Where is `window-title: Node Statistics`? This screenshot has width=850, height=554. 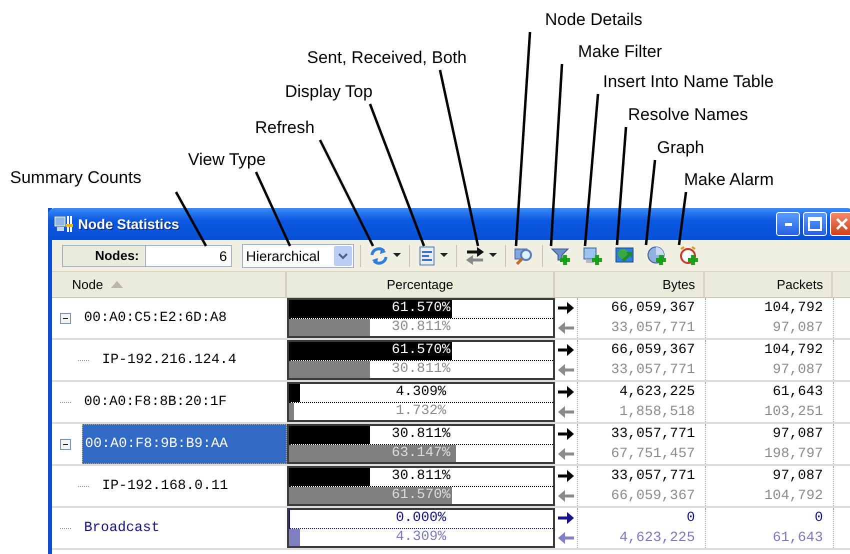 window-title: Node Statistics is located at coordinates (129, 224).